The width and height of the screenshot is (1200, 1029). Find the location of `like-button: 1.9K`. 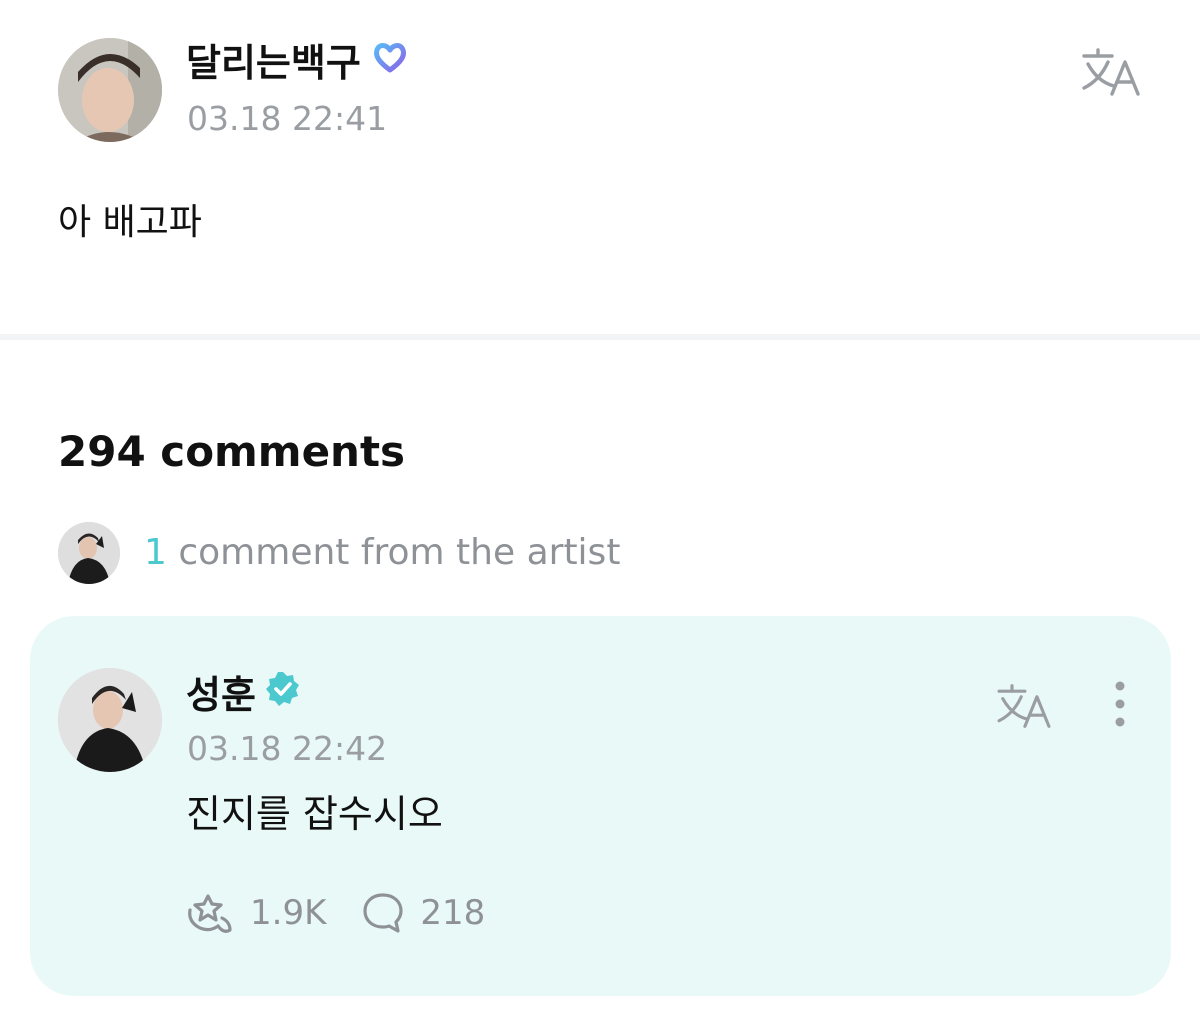

like-button: 1.9K is located at coordinates (256, 913).